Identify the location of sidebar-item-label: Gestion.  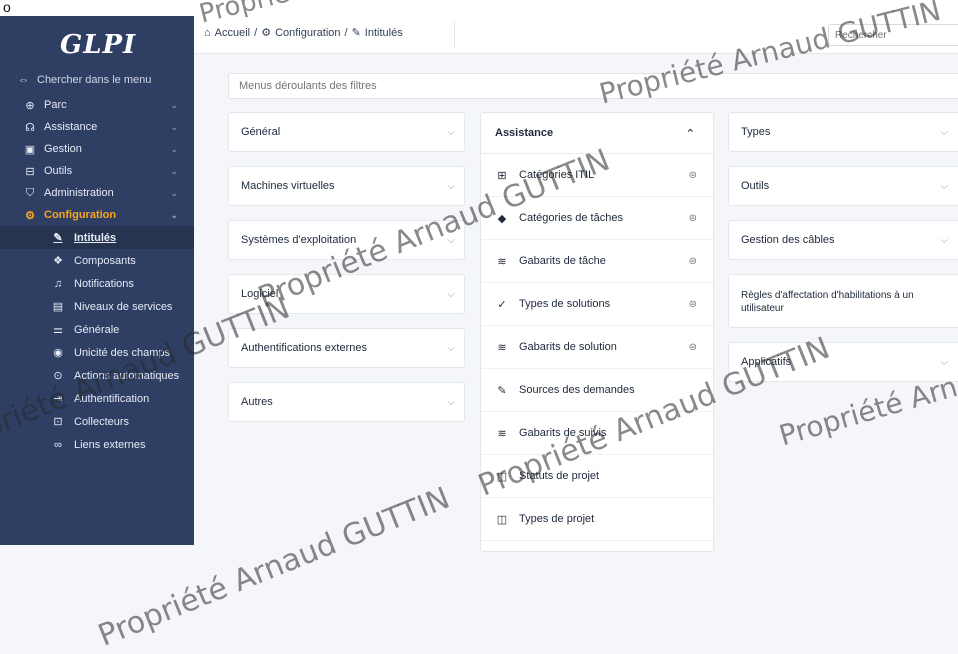
(63, 149).